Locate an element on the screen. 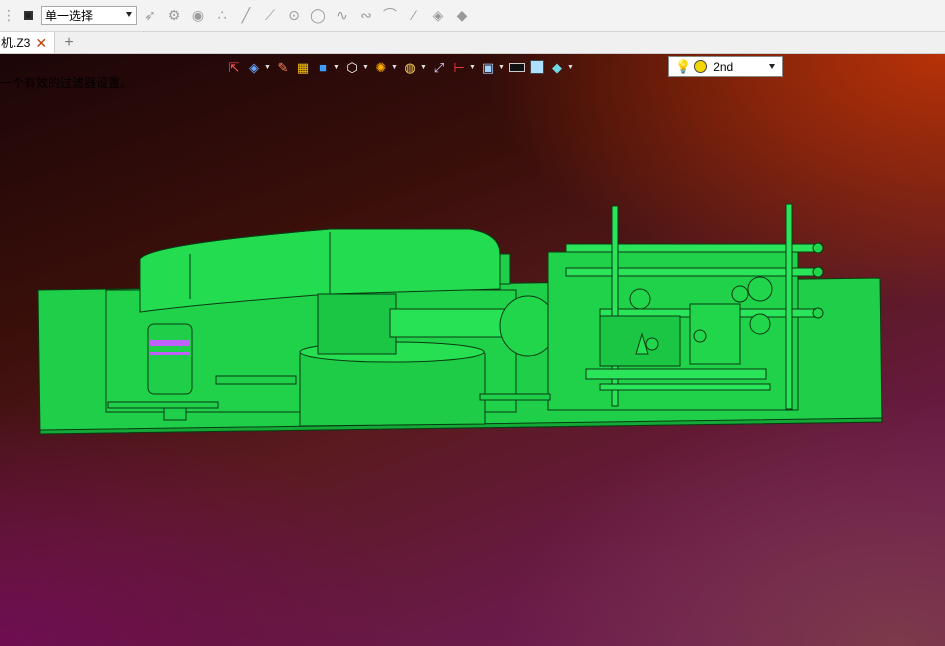  box-blue-button: ■ ▼ is located at coordinates (327, 67).